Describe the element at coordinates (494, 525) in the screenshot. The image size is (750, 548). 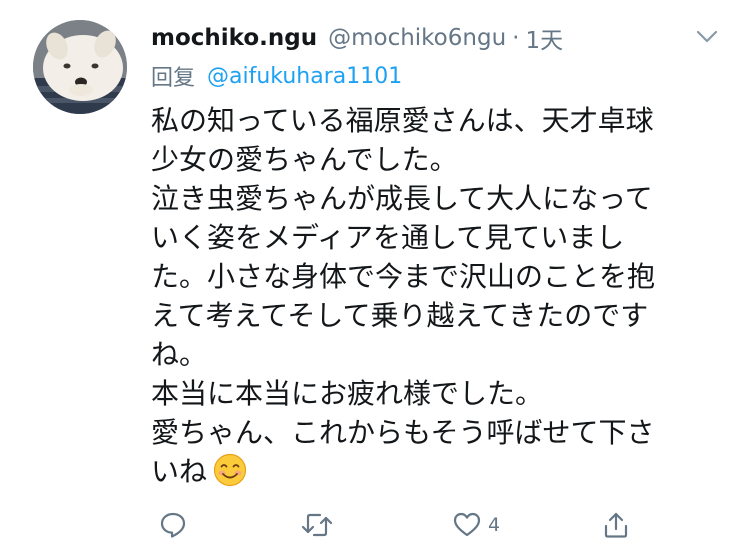
I see `like-count: 4` at that location.